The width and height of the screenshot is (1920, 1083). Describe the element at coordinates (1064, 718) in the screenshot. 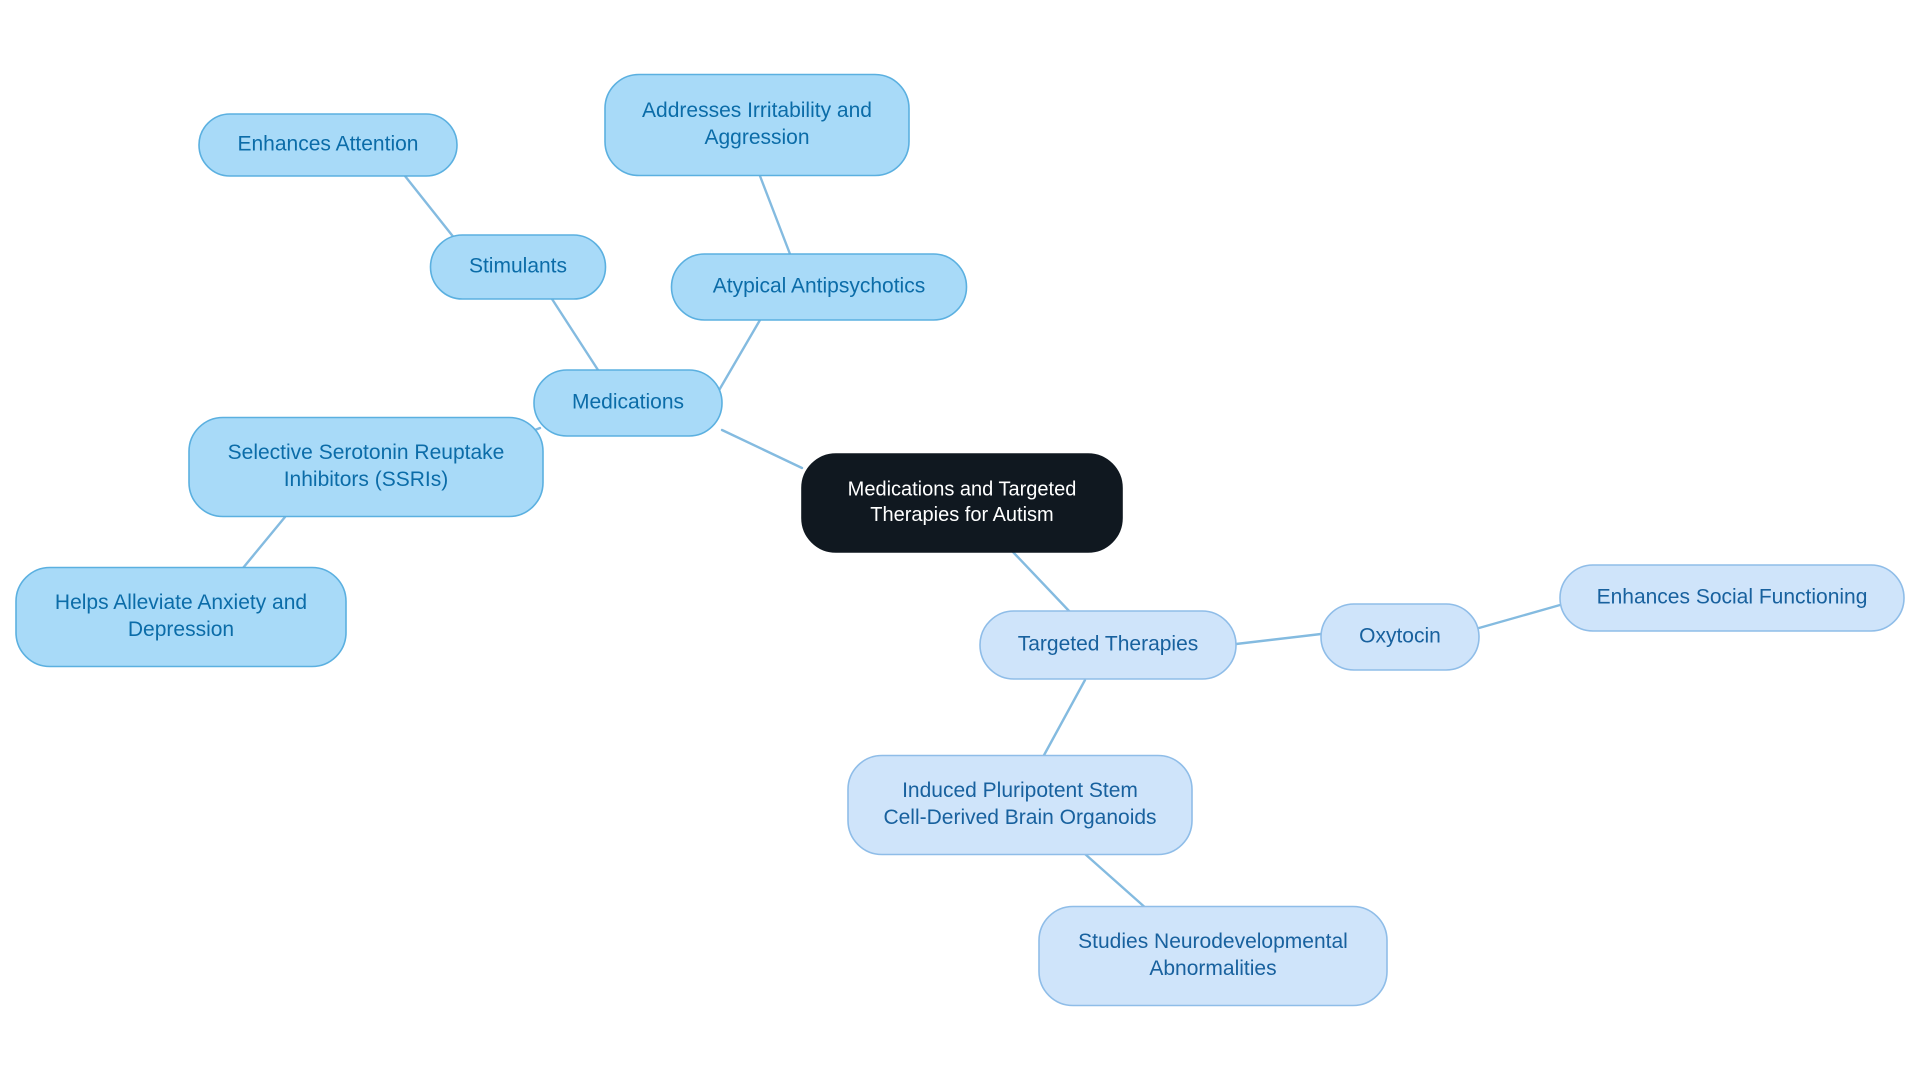

I see `edge-targeted-ipsc` at that location.